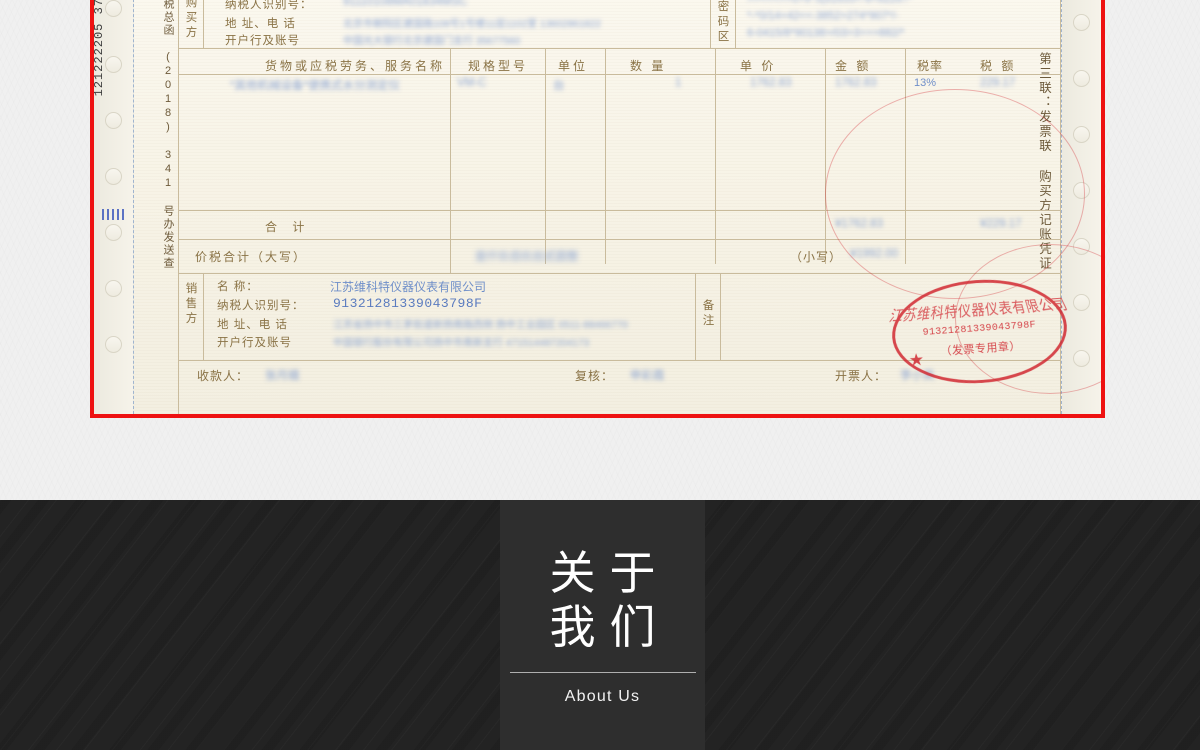 This screenshot has width=1200, height=750. Describe the element at coordinates (223, 376) in the screenshot. I see `footer-payee-label: 收款人：` at that location.